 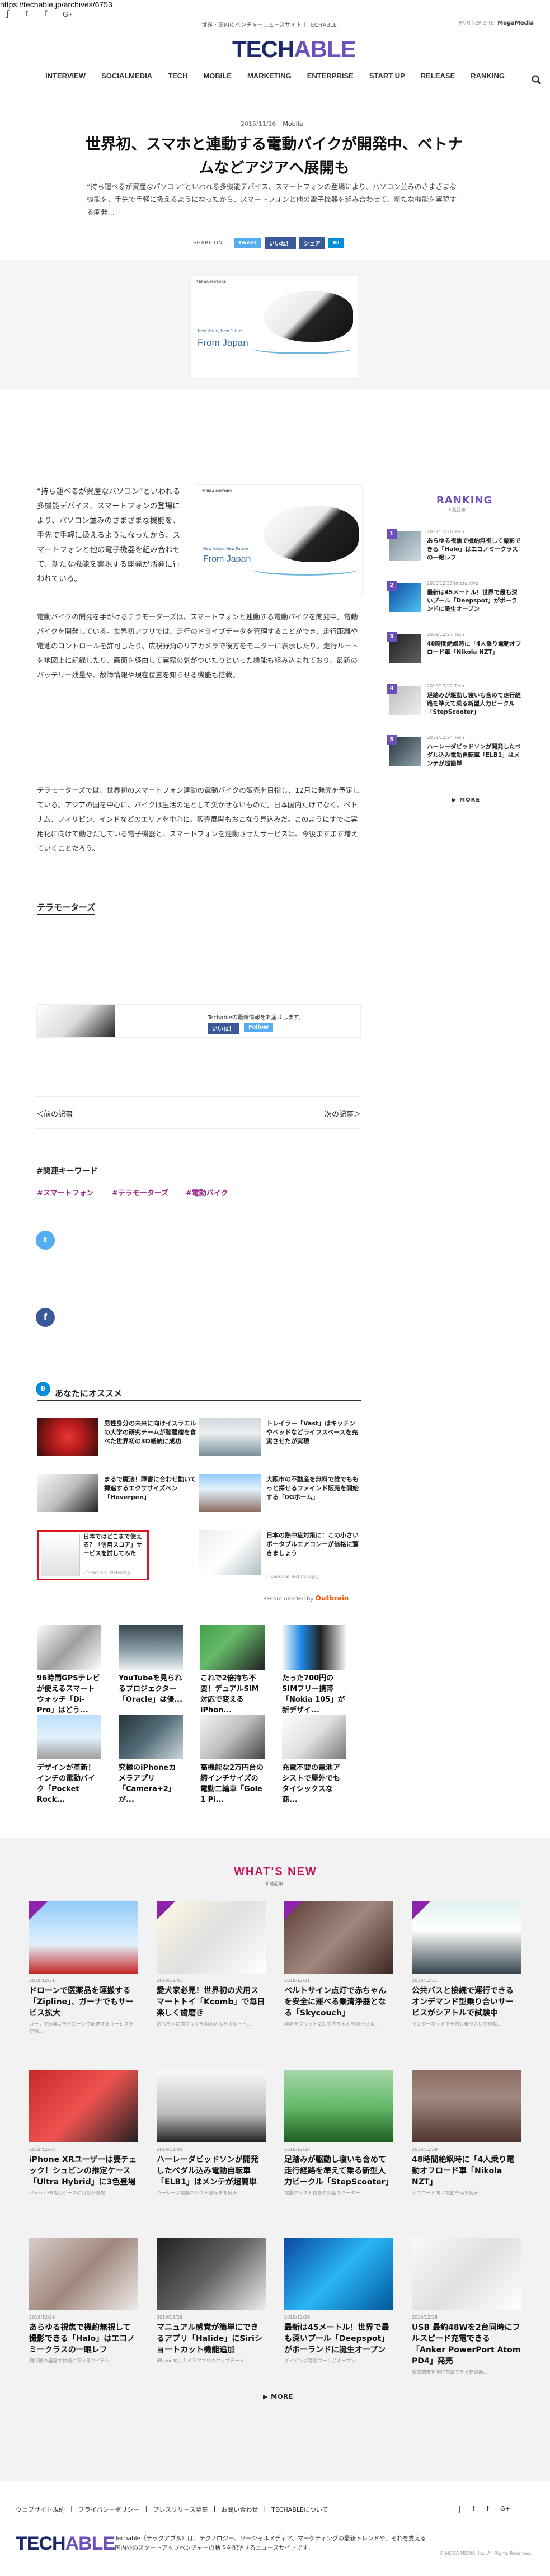 I want to click on whats-new-more-link: ▶ MORE, so click(x=278, y=2396).